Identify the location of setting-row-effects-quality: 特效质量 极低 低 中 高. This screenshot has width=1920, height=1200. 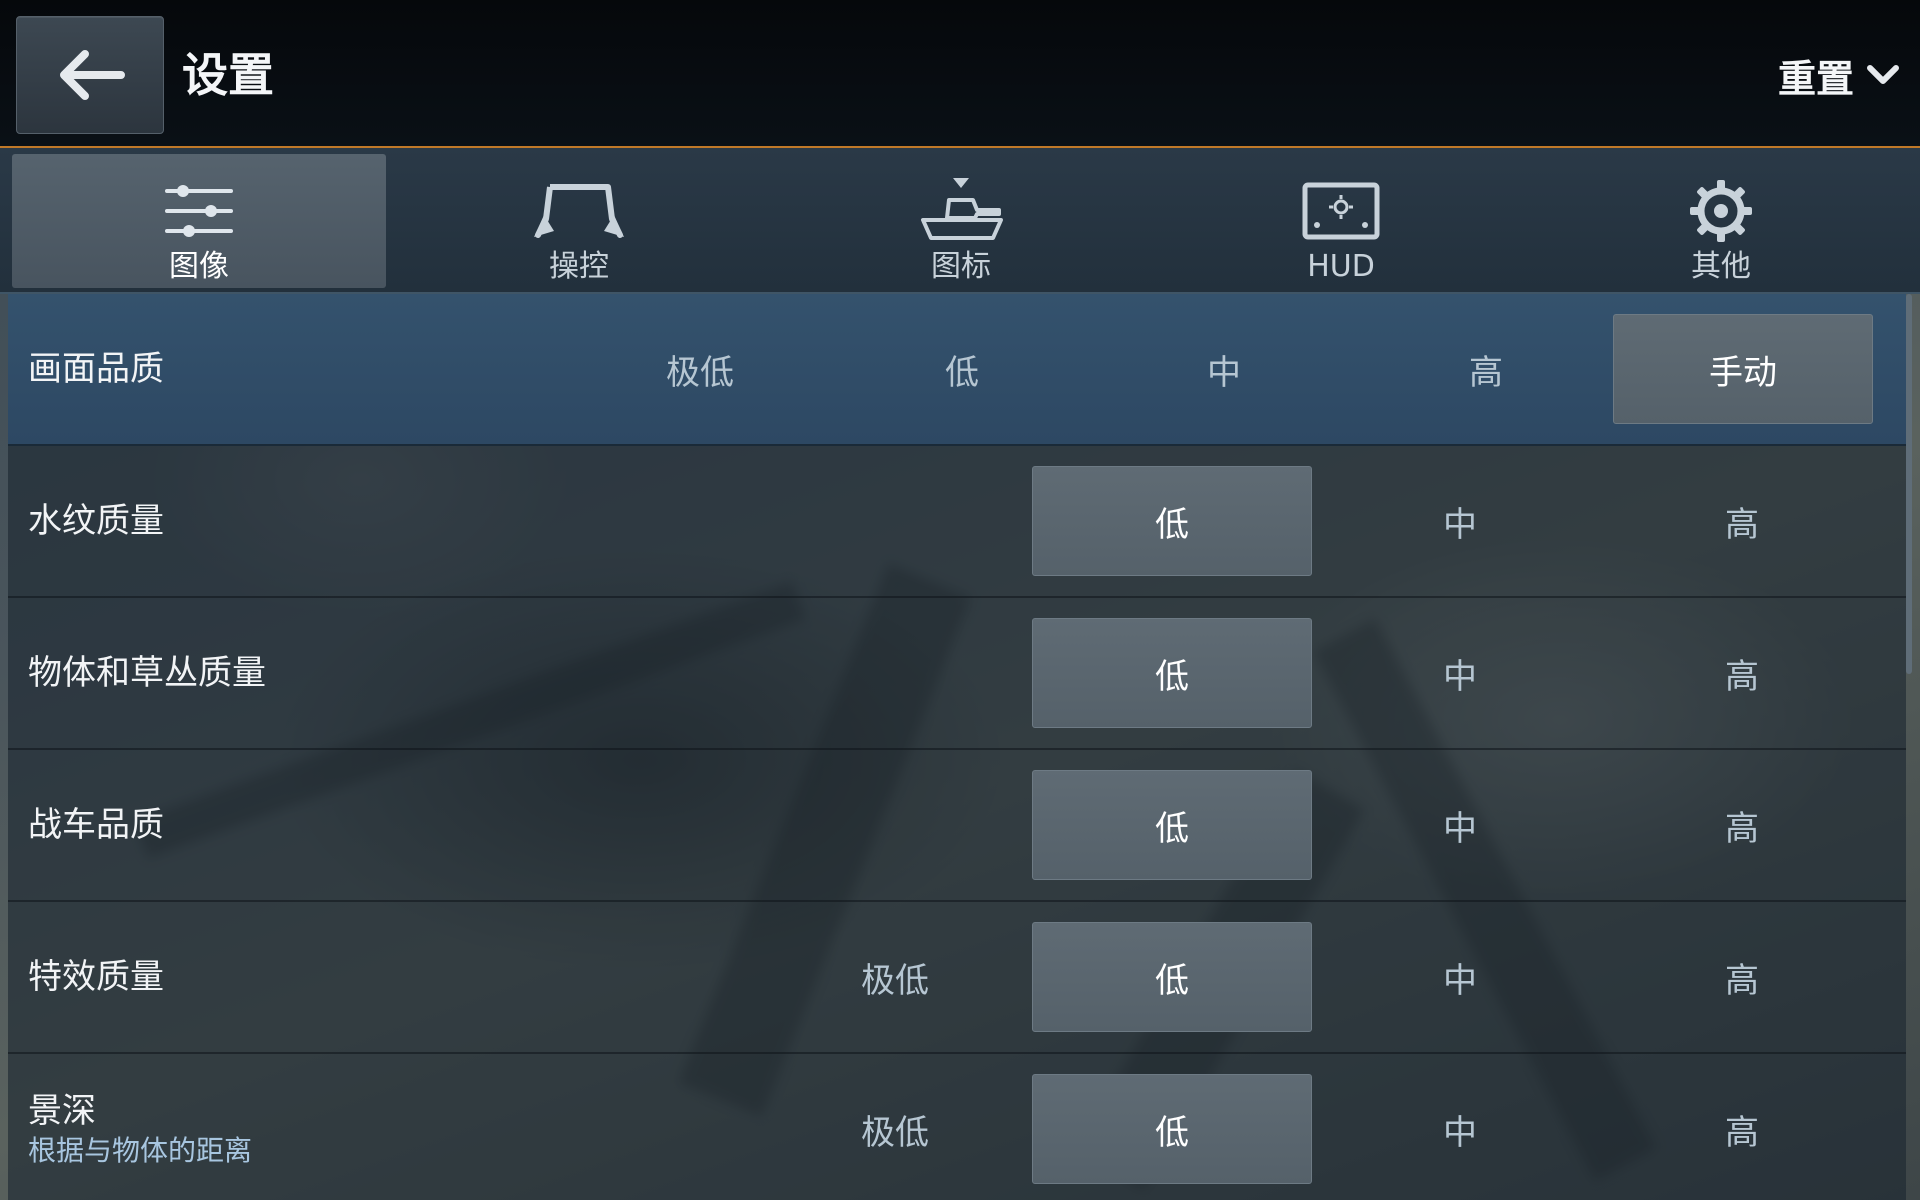
(957, 978).